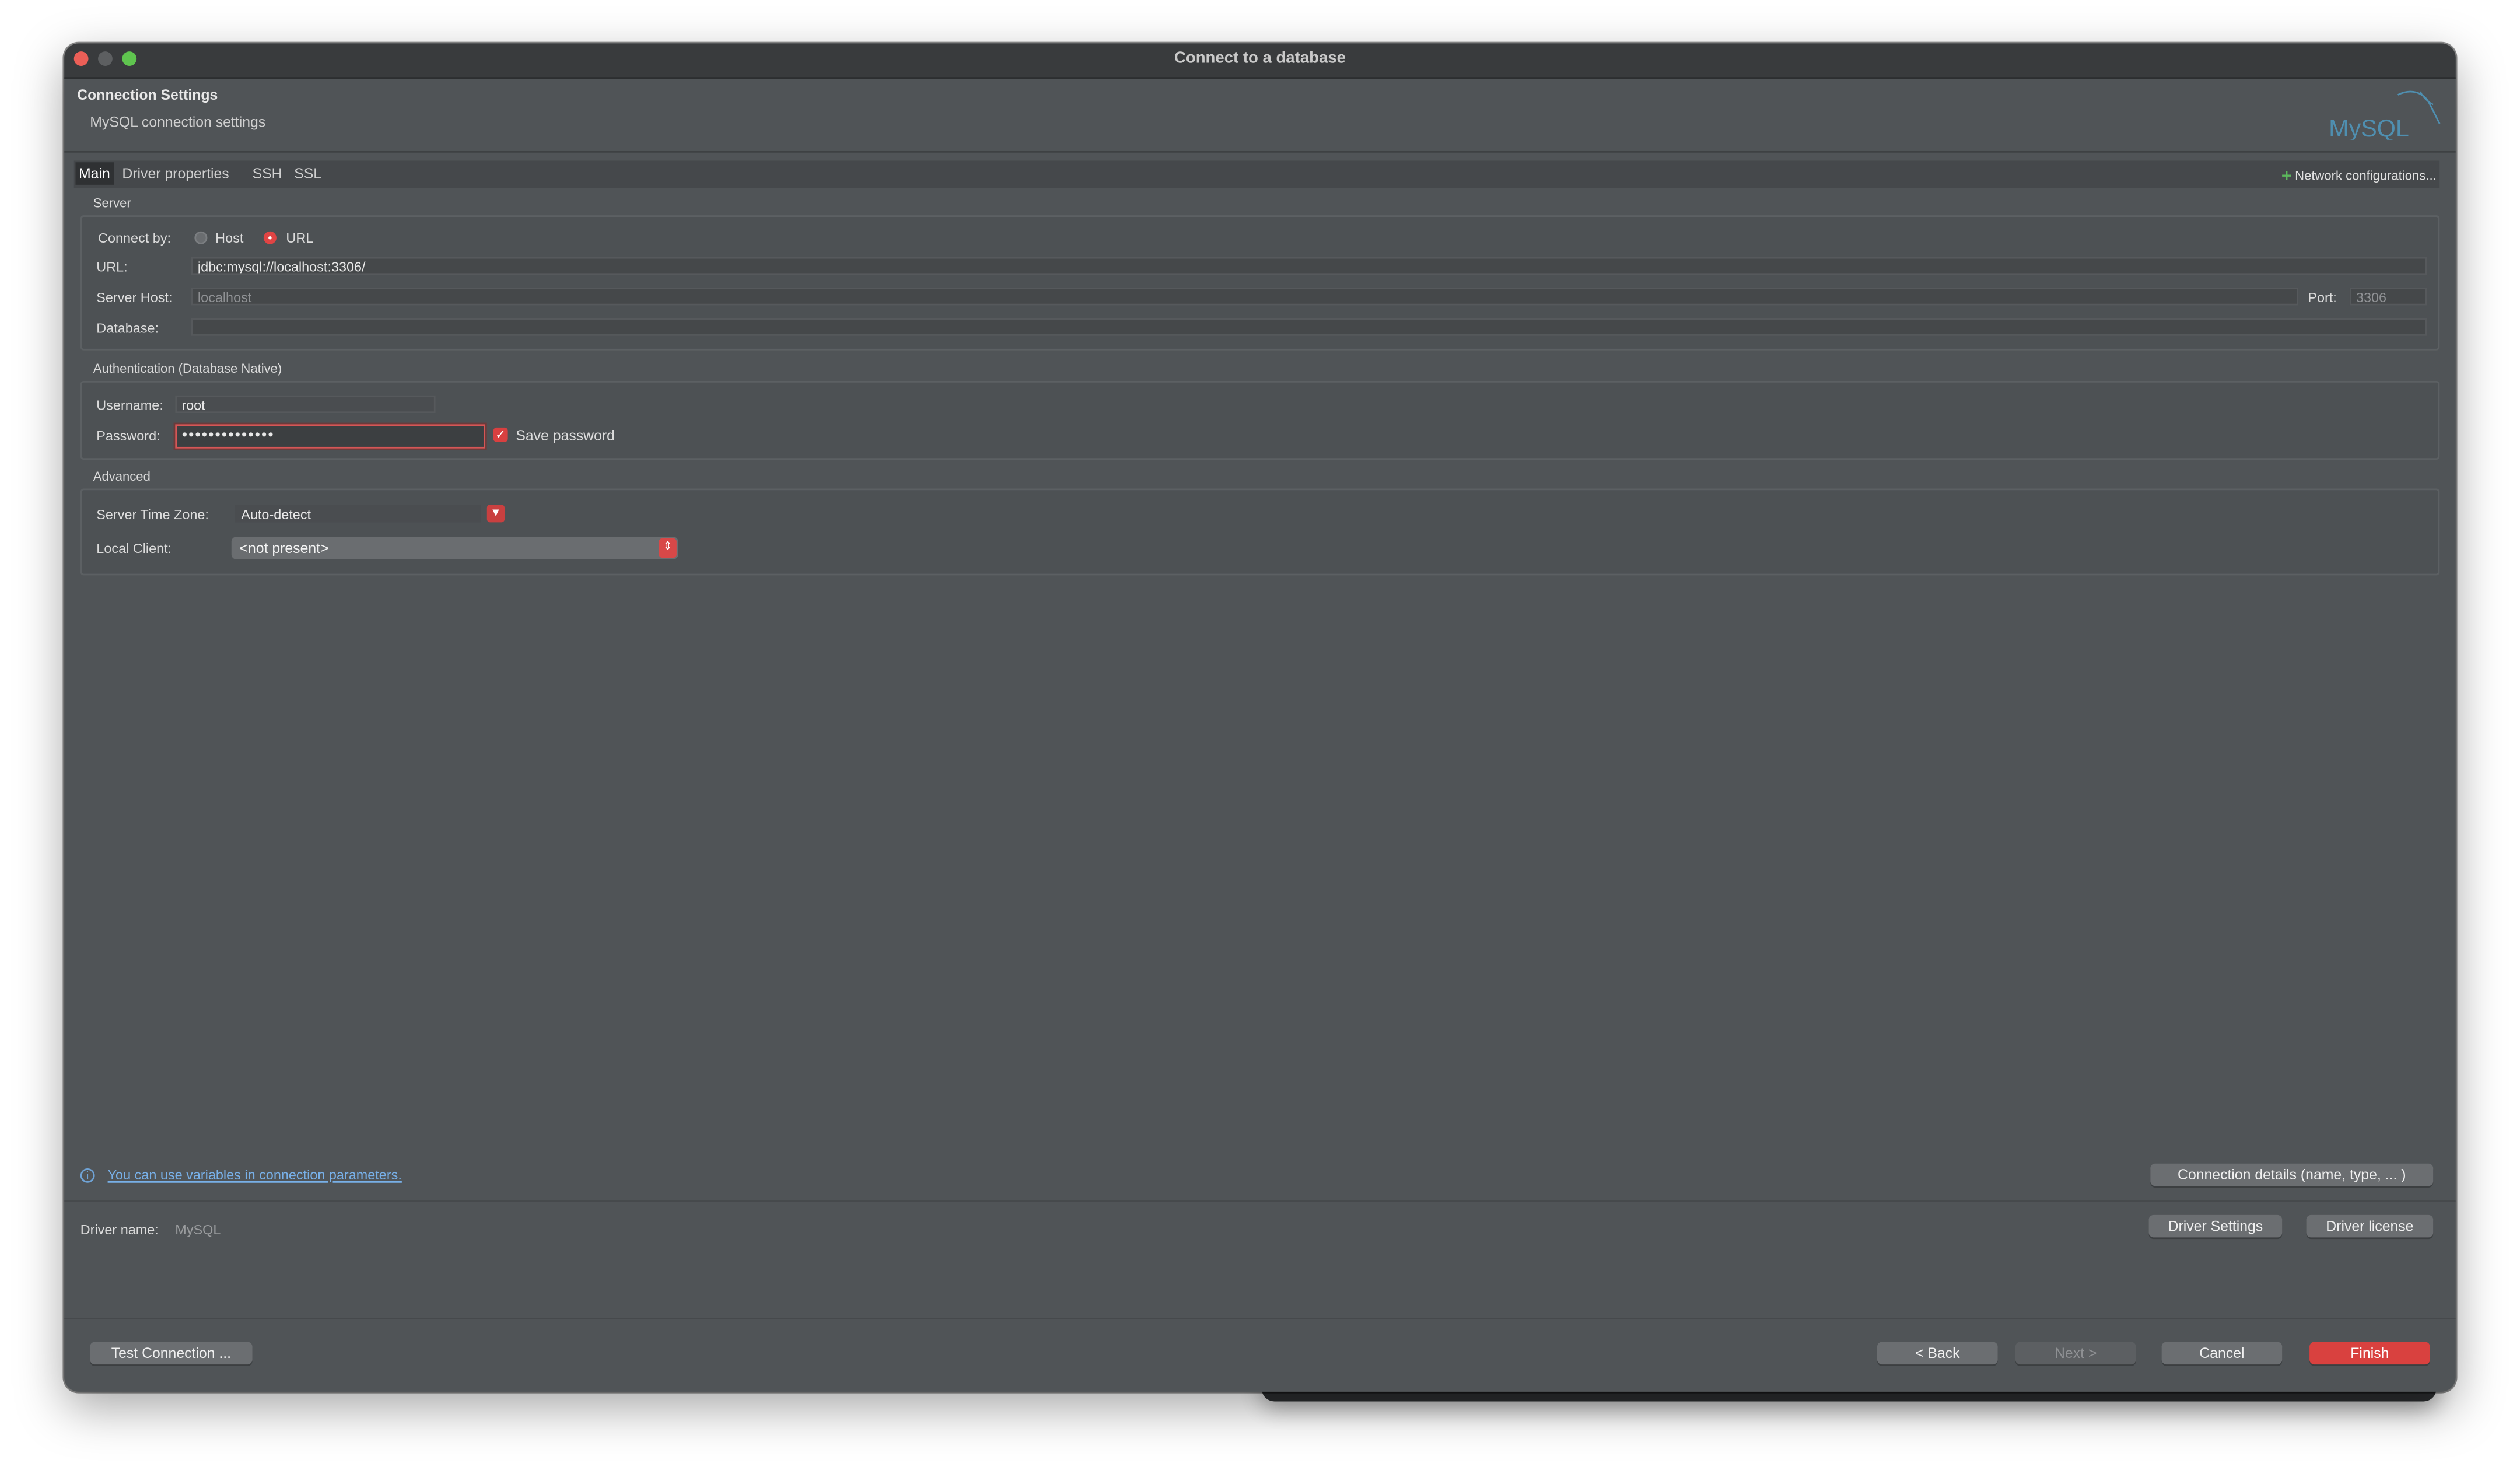  I want to click on title-bar: Connect to a database, so click(1260, 61).